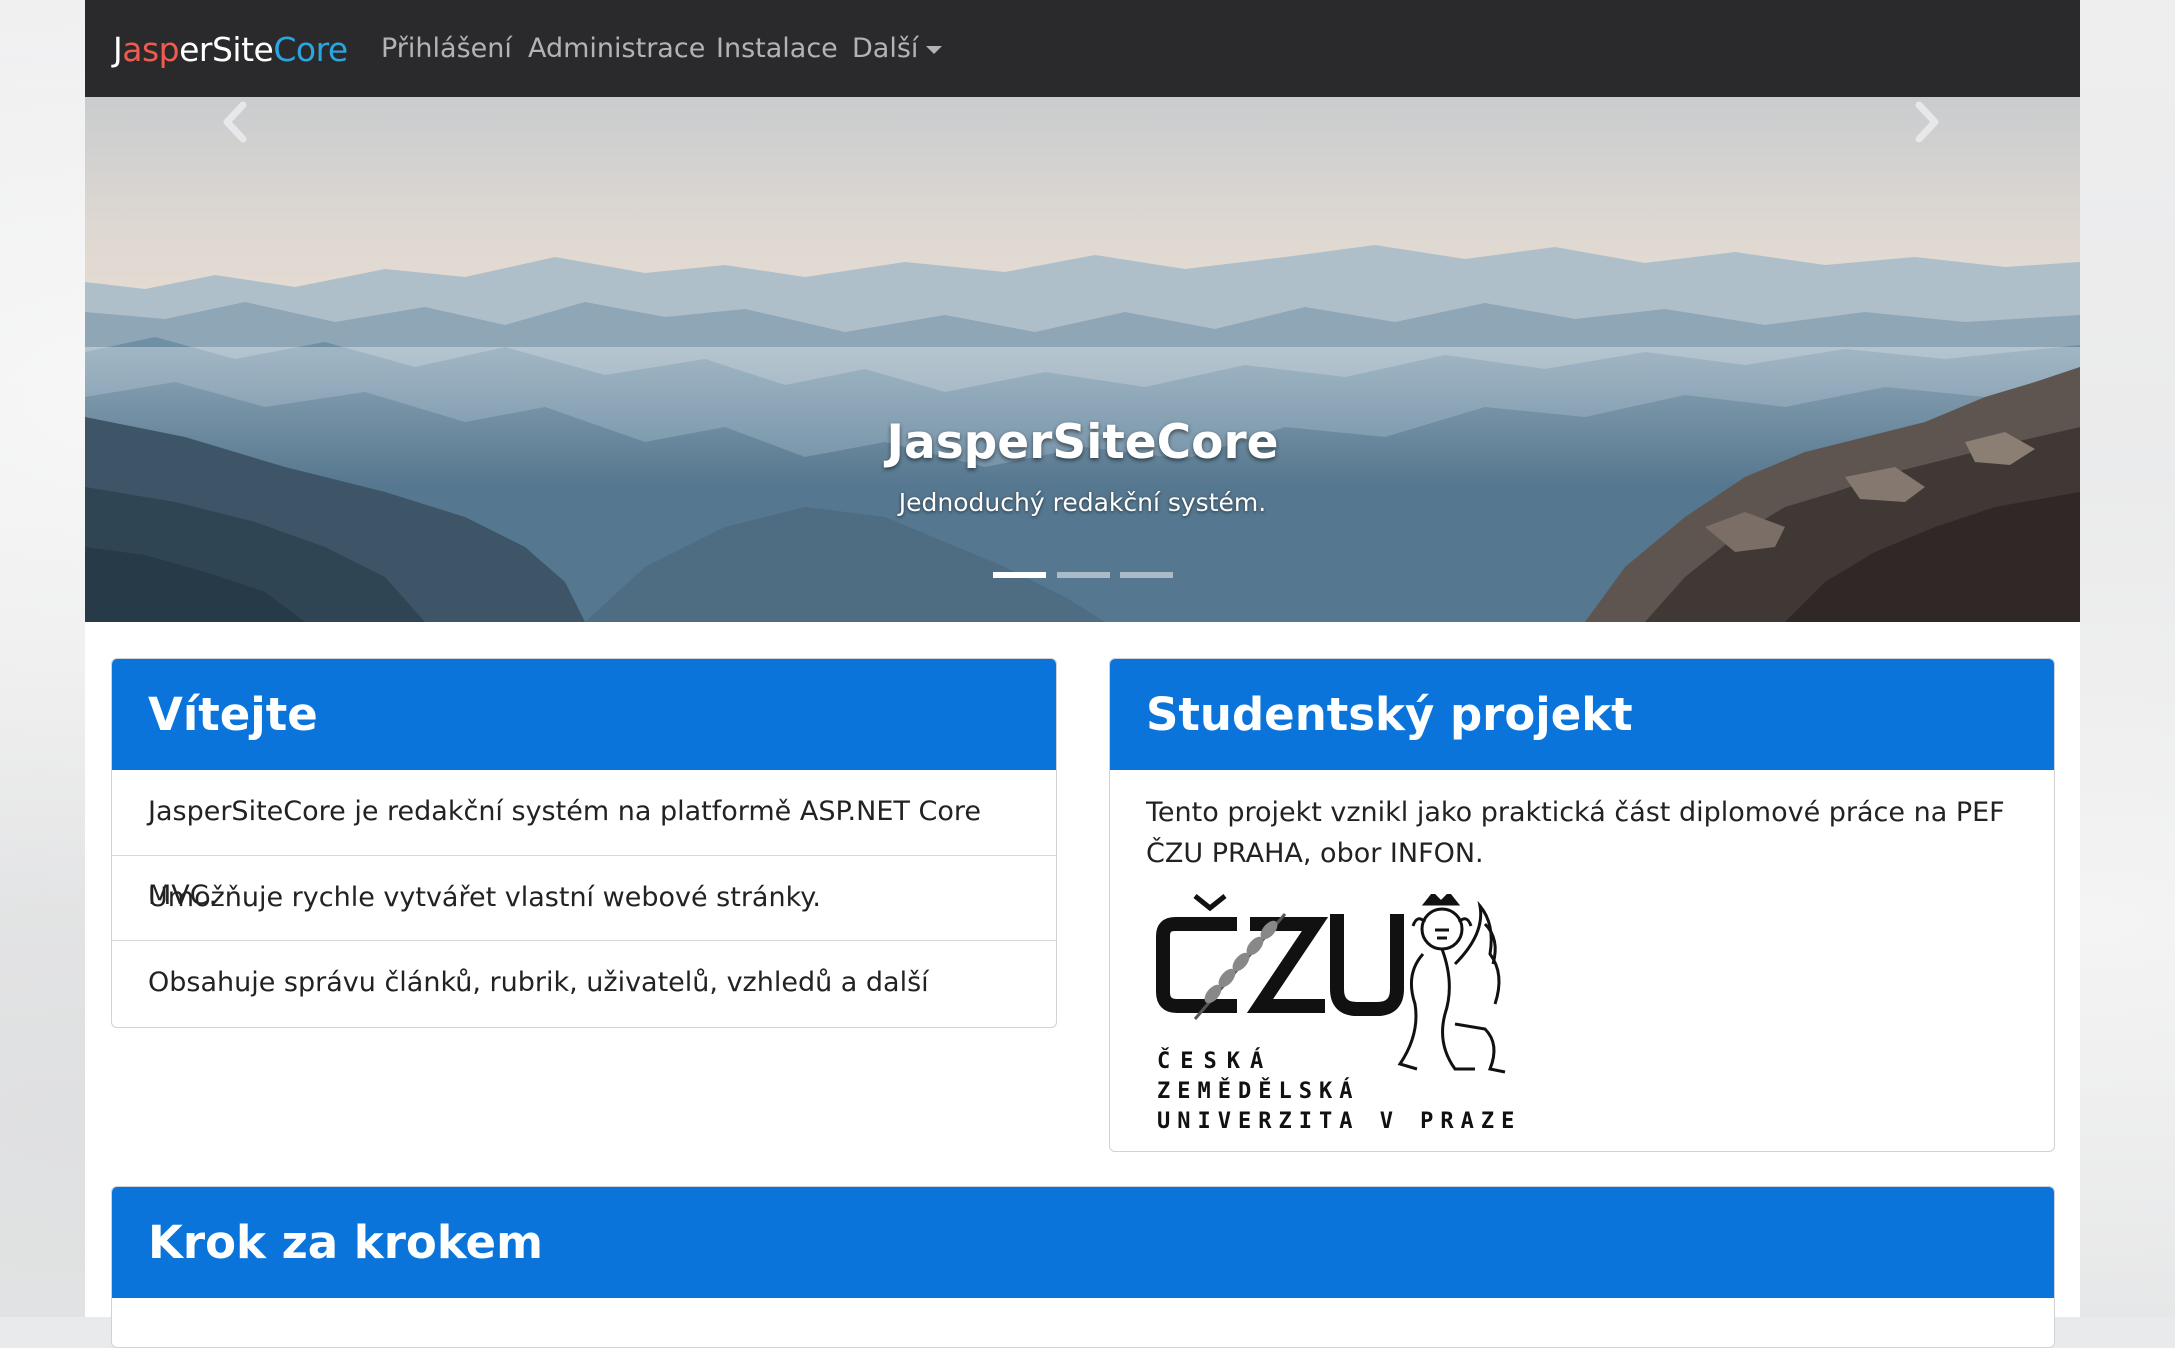 Image resolution: width=2175 pixels, height=1348 pixels. What do you see at coordinates (1082, 502) in the screenshot?
I see `carousel-subtitle: Jednoduchý redakční systém.` at bounding box center [1082, 502].